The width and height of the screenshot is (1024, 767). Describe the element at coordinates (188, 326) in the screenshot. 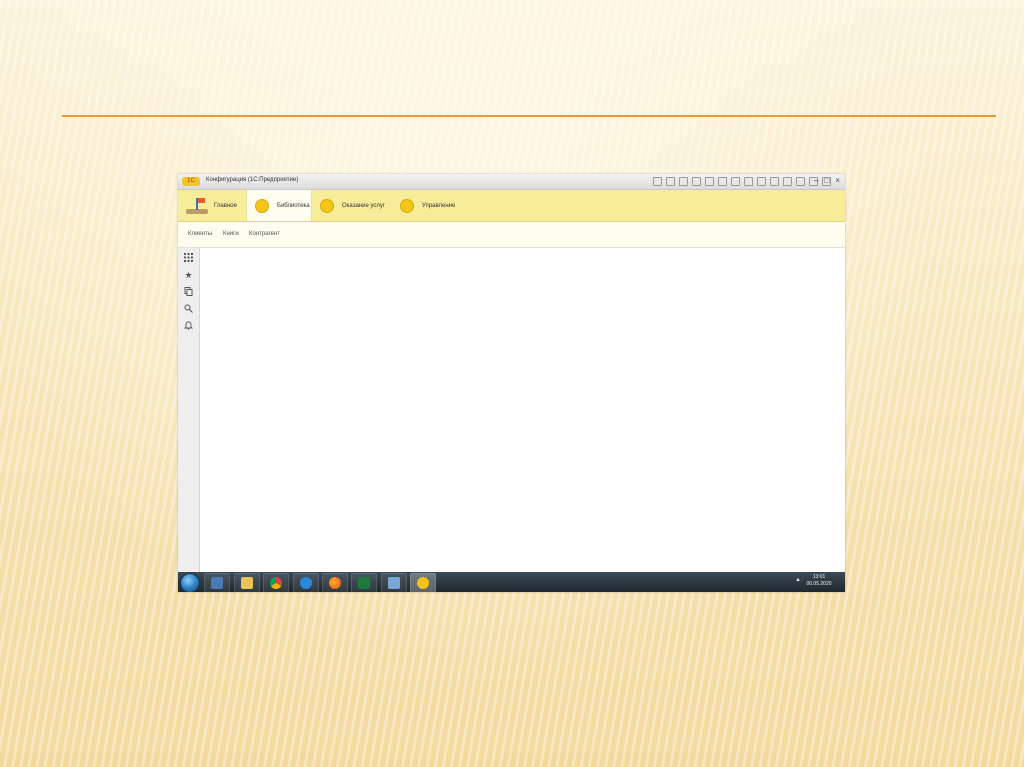

I see `bell-icon` at that location.